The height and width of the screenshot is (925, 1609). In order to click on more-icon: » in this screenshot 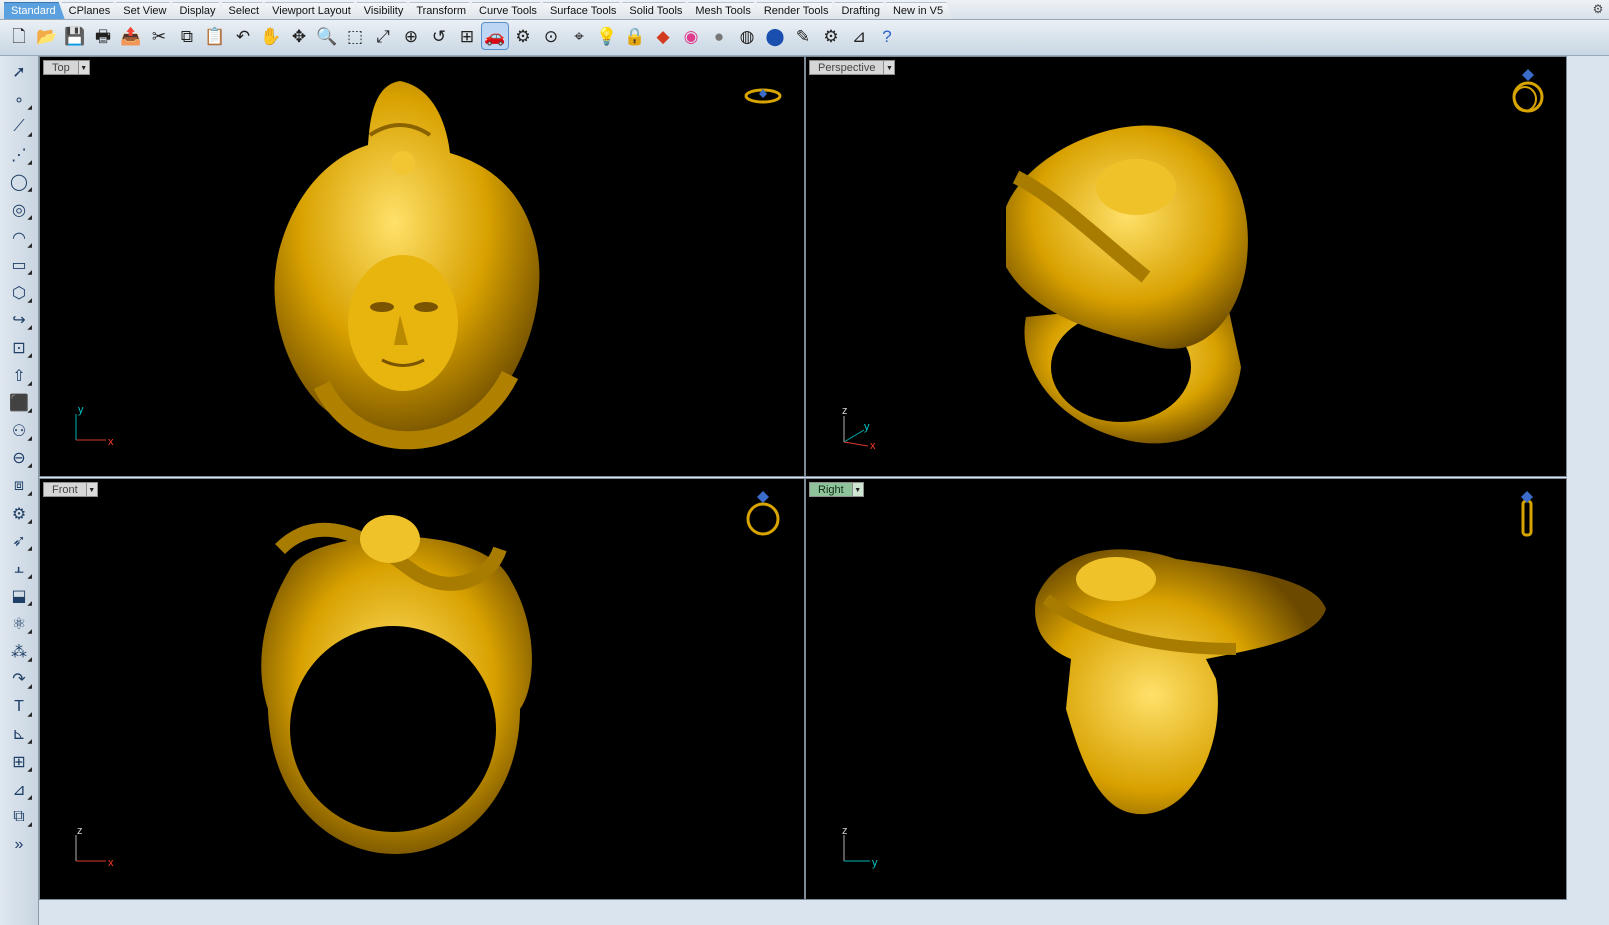, I will do `click(19, 845)`.